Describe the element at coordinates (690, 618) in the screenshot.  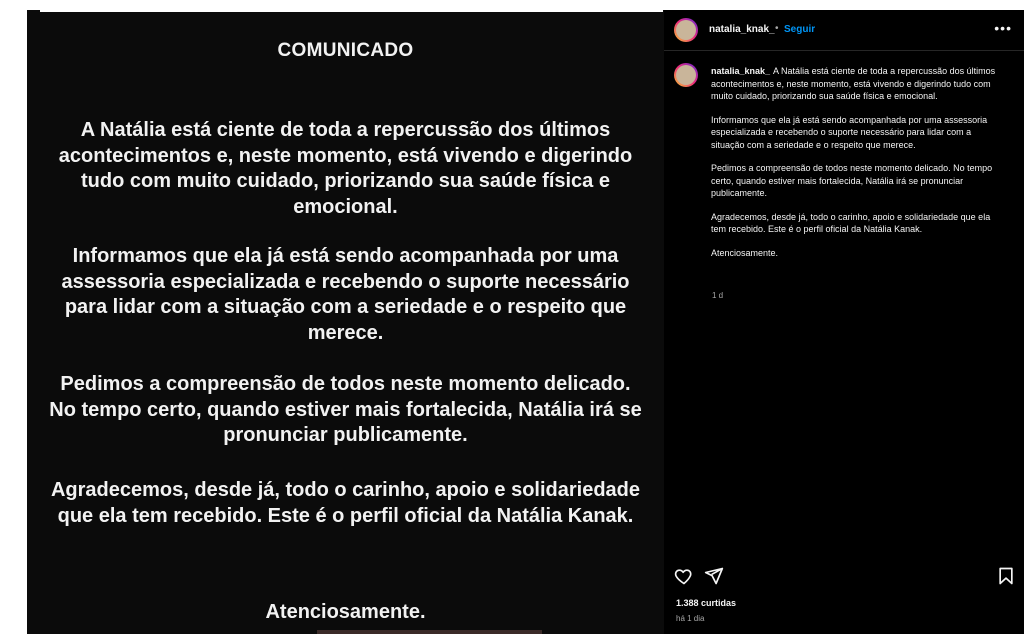
I see `post-time: há 1 dia` at that location.